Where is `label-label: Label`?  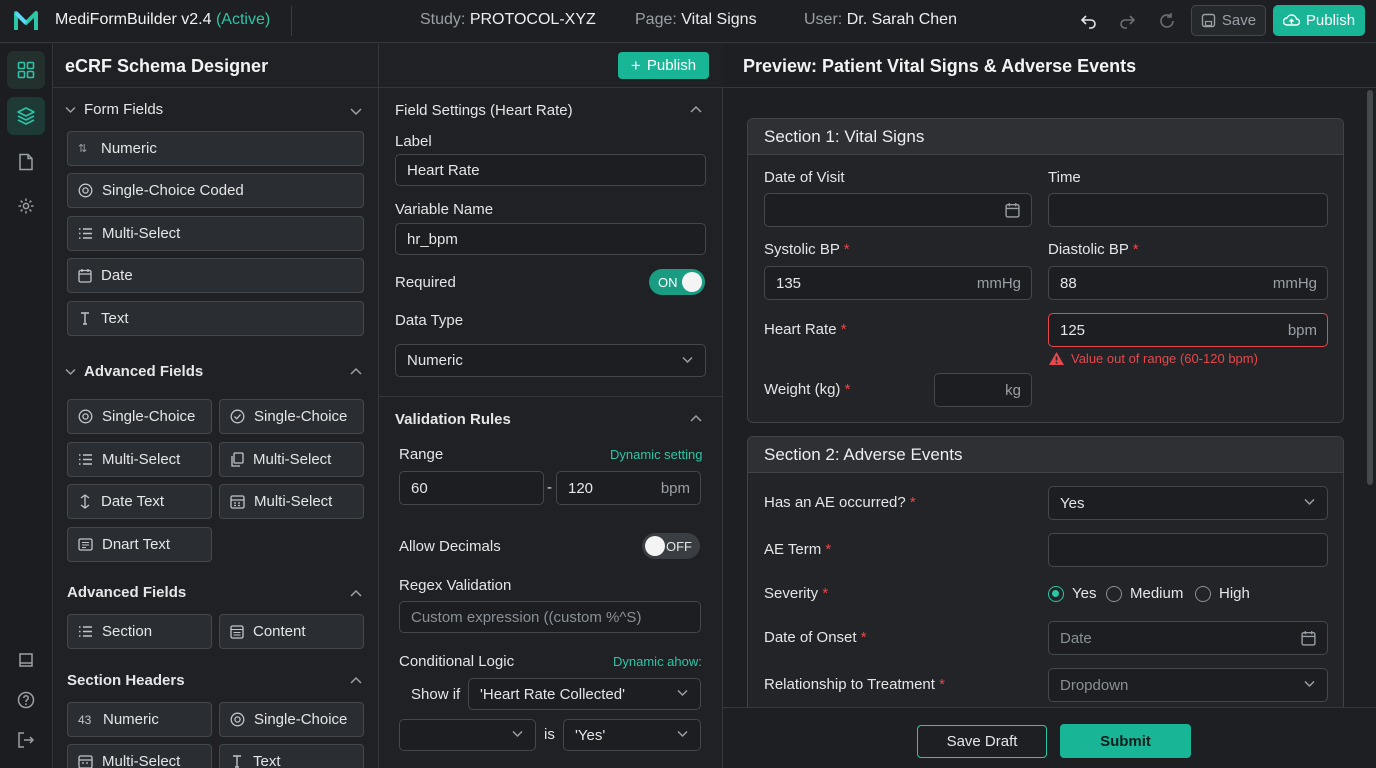 label-label: Label is located at coordinates (413, 141).